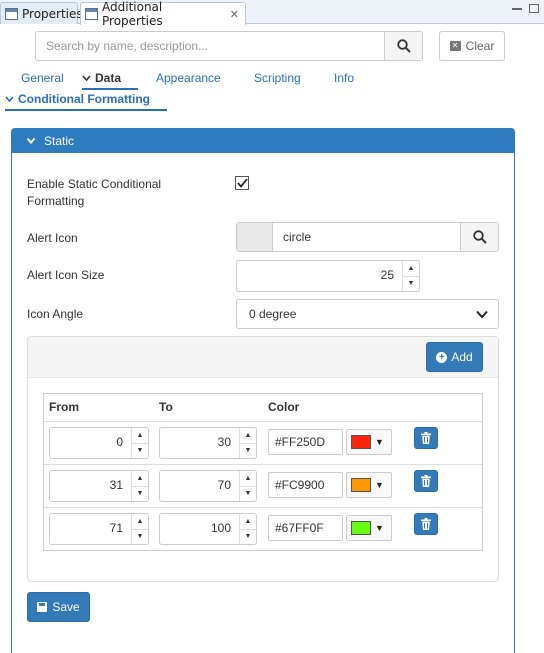 The image size is (544, 653). What do you see at coordinates (99, 529) in the screenshot?
I see `from-input: 71 ▲ ▼` at bounding box center [99, 529].